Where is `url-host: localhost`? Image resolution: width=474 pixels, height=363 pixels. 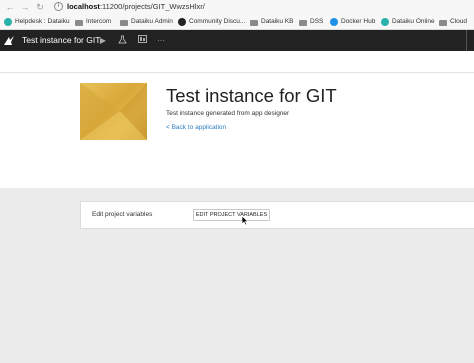
url-host: localhost is located at coordinates (83, 6).